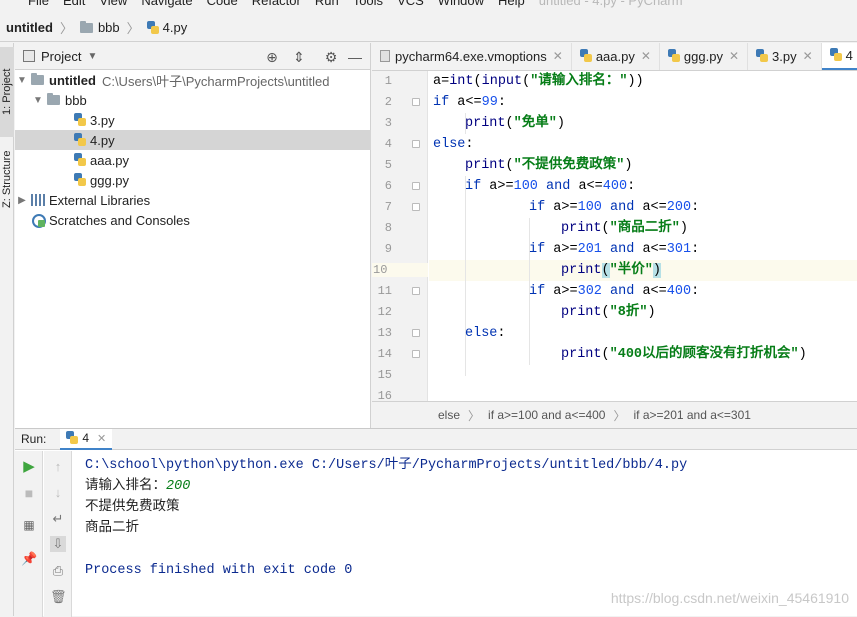  I want to click on tree-item-external-libraries: ▶ External Libraries, so click(193, 200).